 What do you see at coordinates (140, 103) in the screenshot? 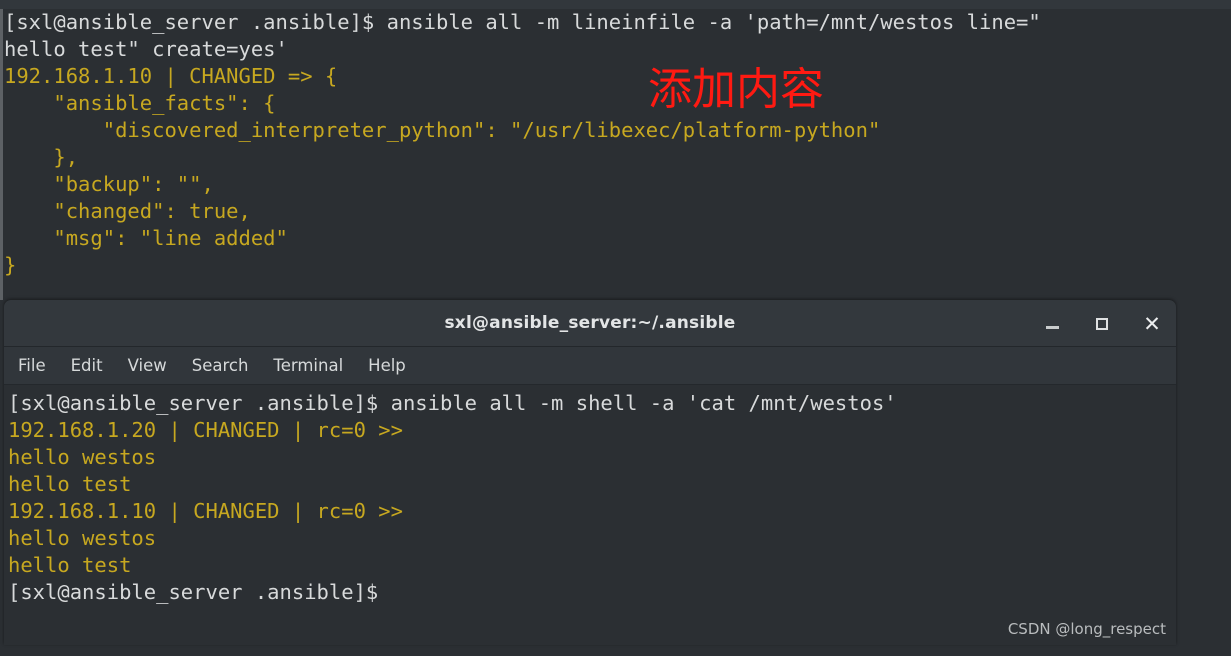
I see `background-terminal-line: "ansible_facts": {` at bounding box center [140, 103].